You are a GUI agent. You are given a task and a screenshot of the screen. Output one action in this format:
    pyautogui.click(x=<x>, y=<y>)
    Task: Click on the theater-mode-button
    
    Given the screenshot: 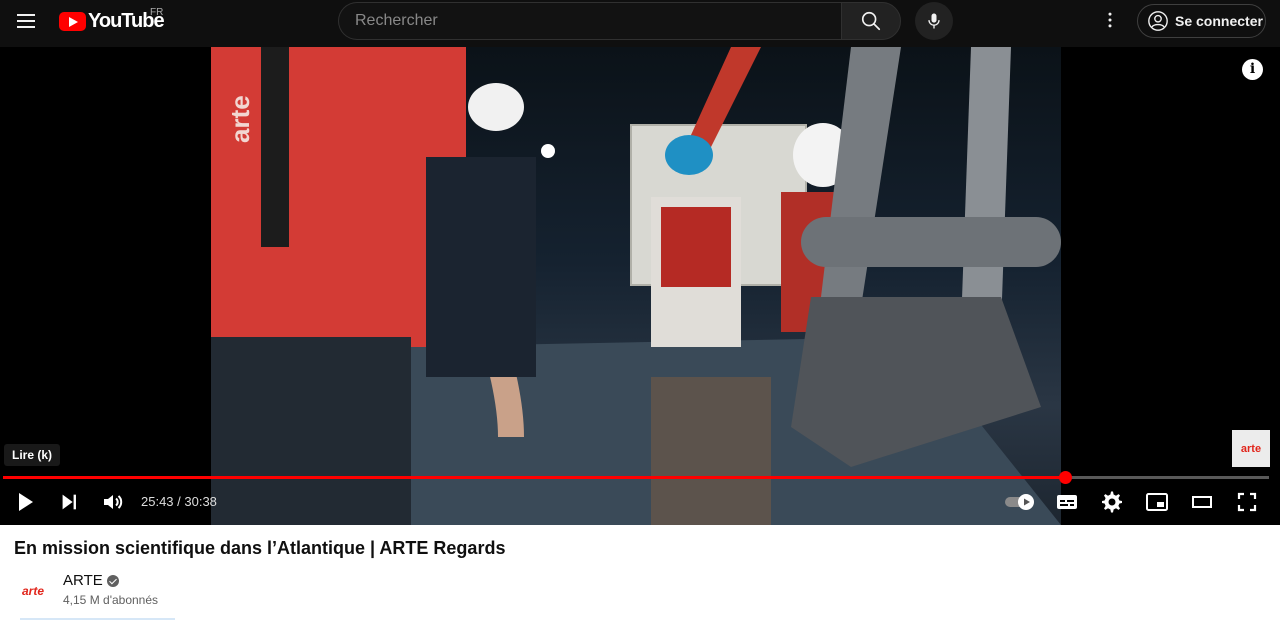 What is the action you would take?
    pyautogui.click(x=1202, y=502)
    